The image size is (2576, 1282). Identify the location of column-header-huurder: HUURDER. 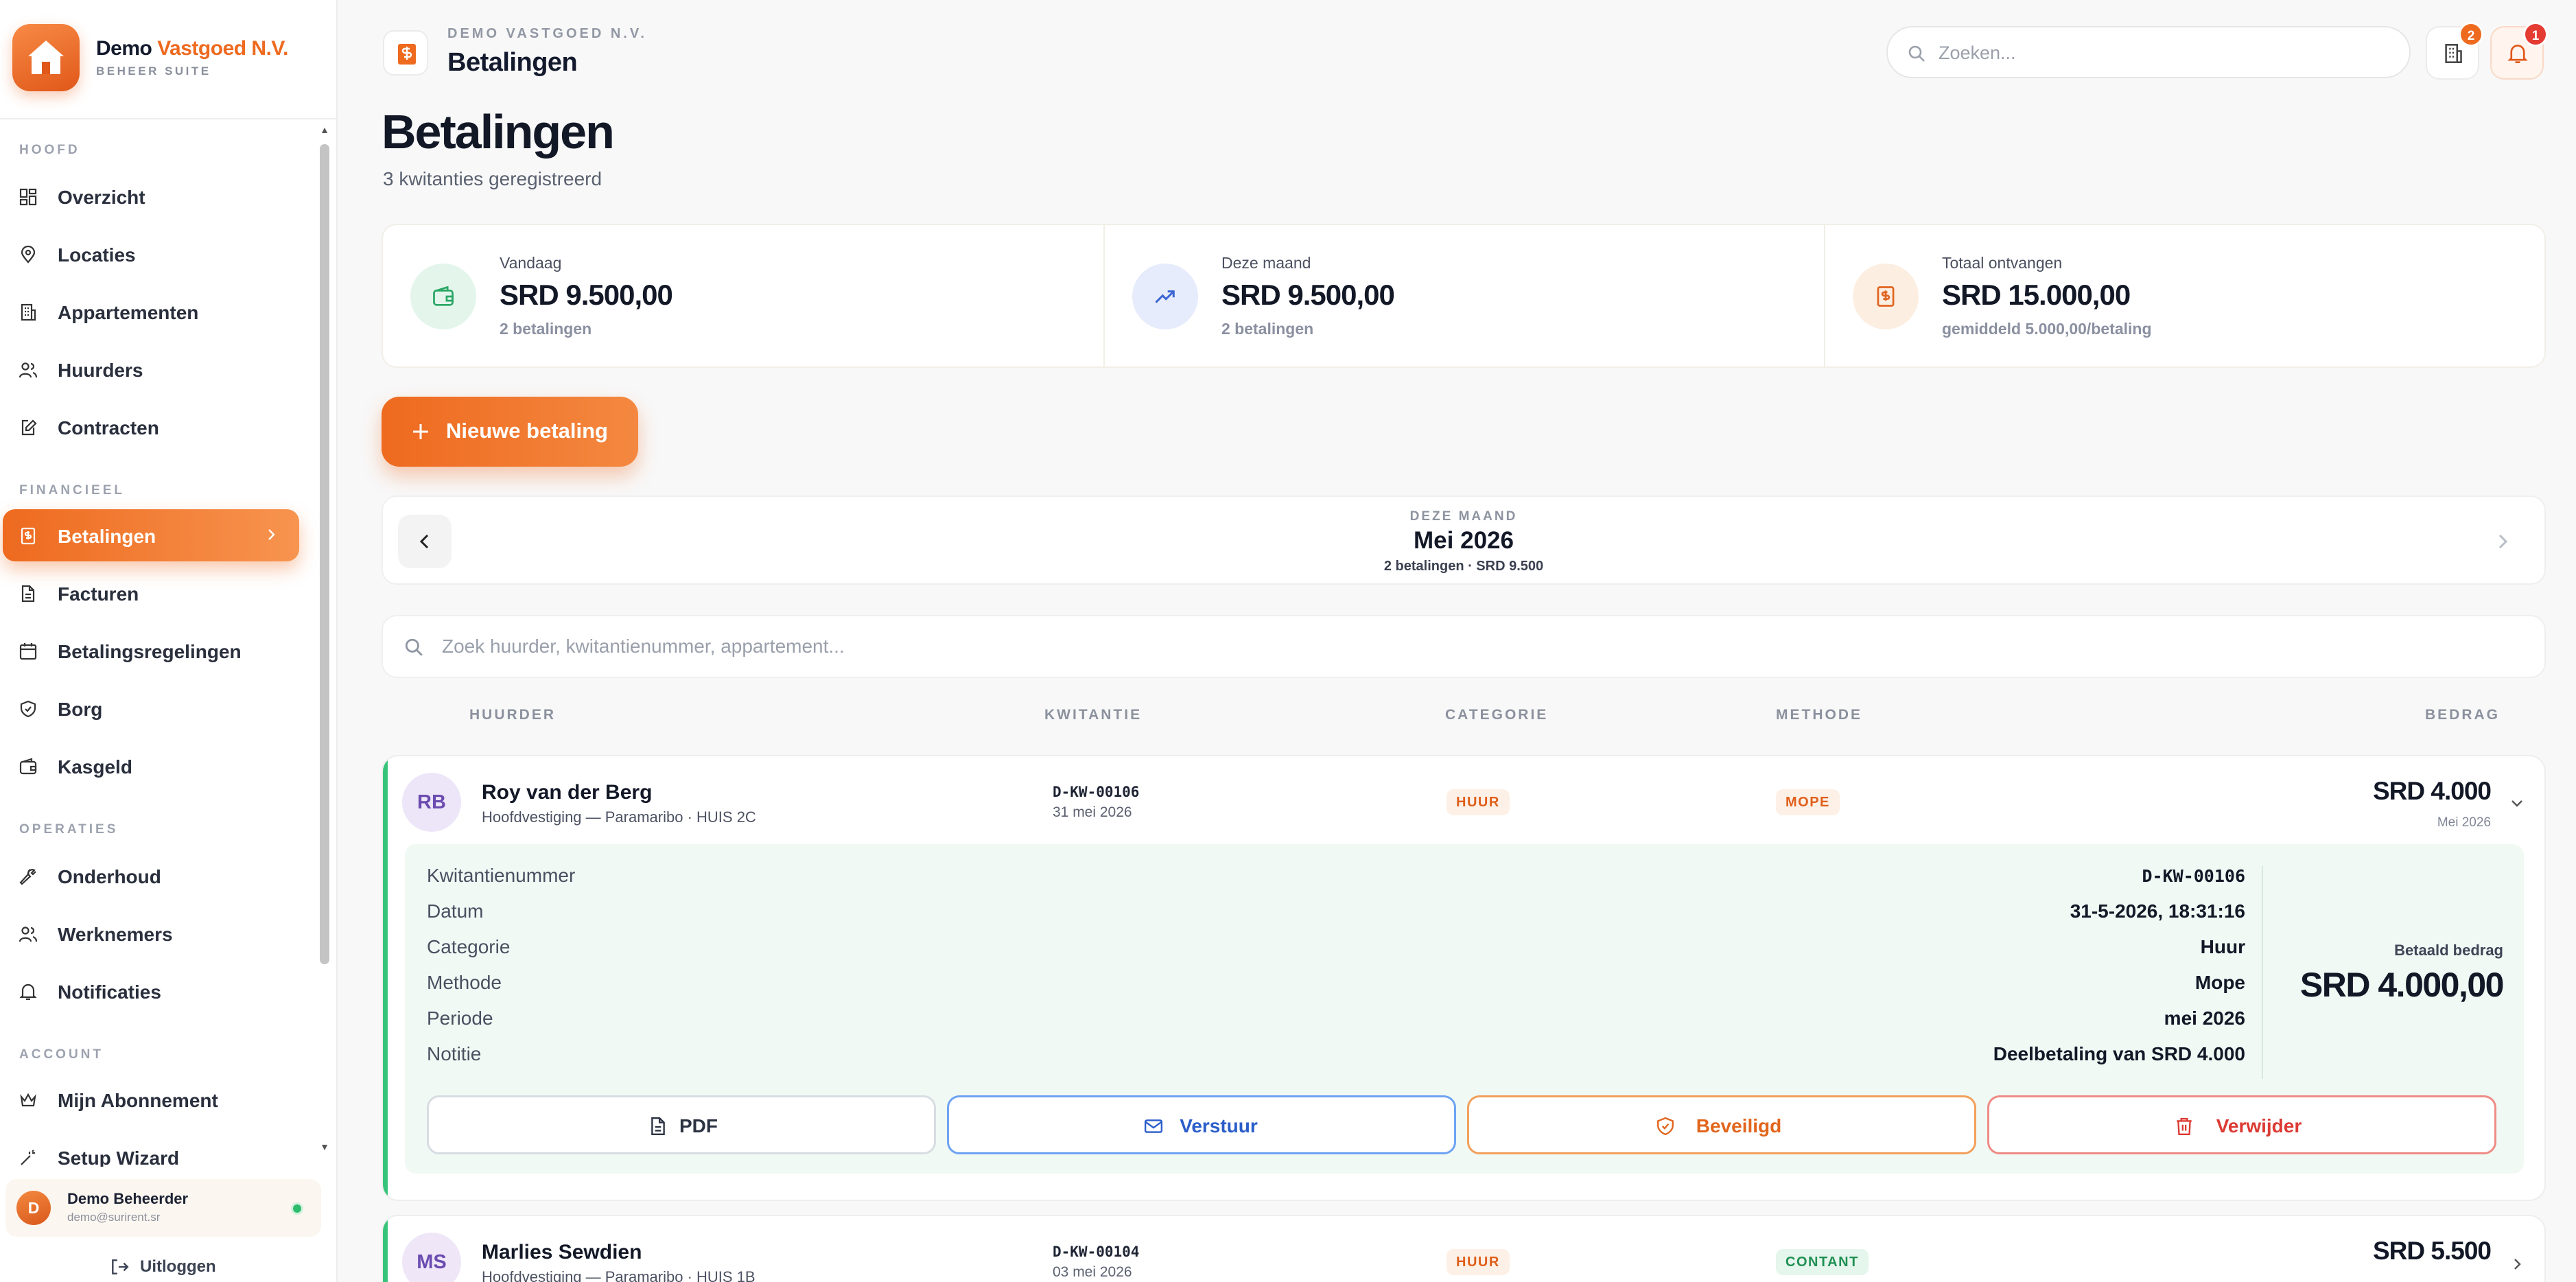
(512, 715).